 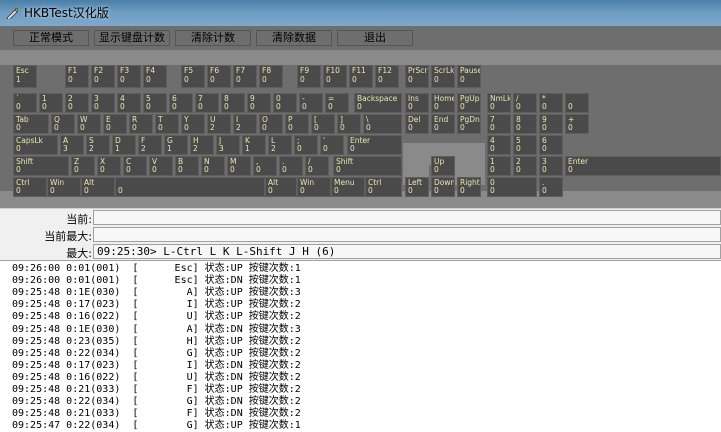 What do you see at coordinates (156, 377) in the screenshot?
I see `log-row: 09:25:48 0:16(022) [ U] 状态:DN 按键次数:2` at bounding box center [156, 377].